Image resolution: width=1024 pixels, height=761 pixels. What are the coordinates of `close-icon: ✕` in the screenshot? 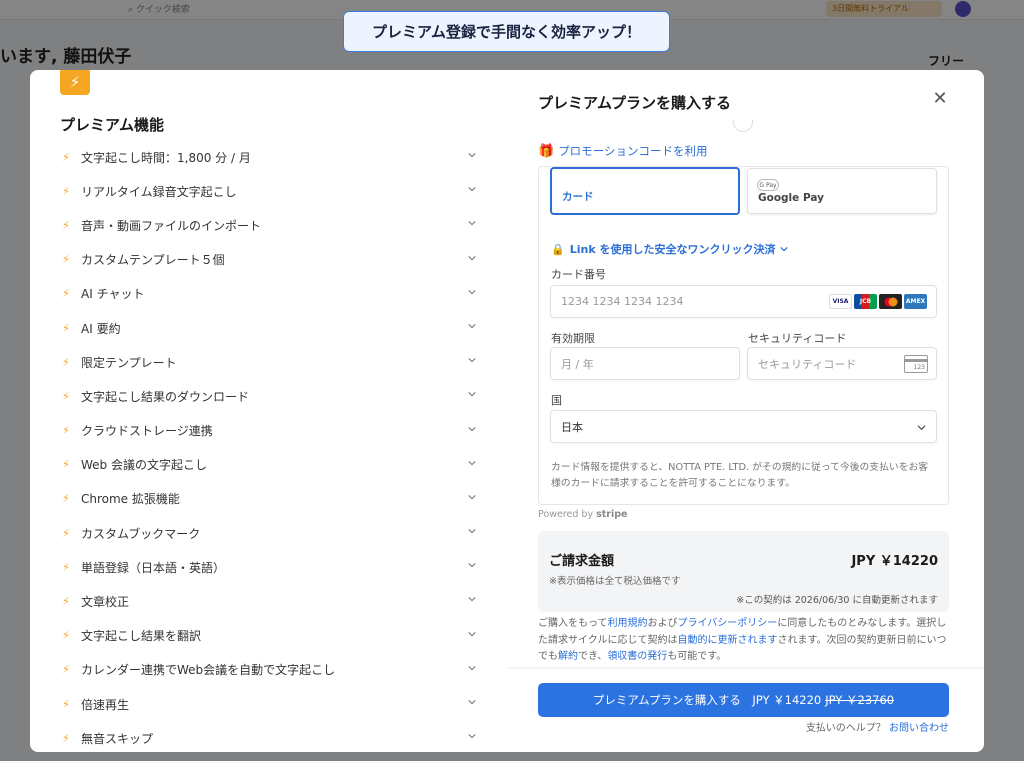 It's located at (940, 99).